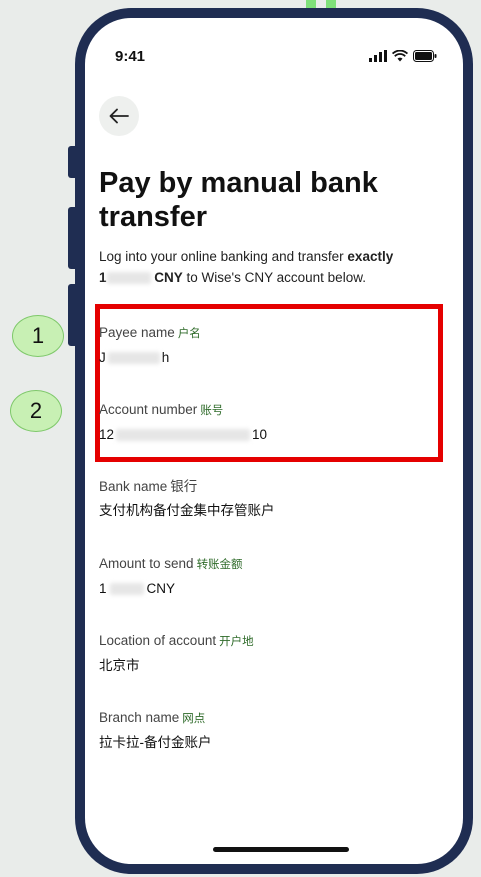 Image resolution: width=481 pixels, height=877 pixels. I want to click on field-location: Location of account 开户地 北京市, so click(176, 653).